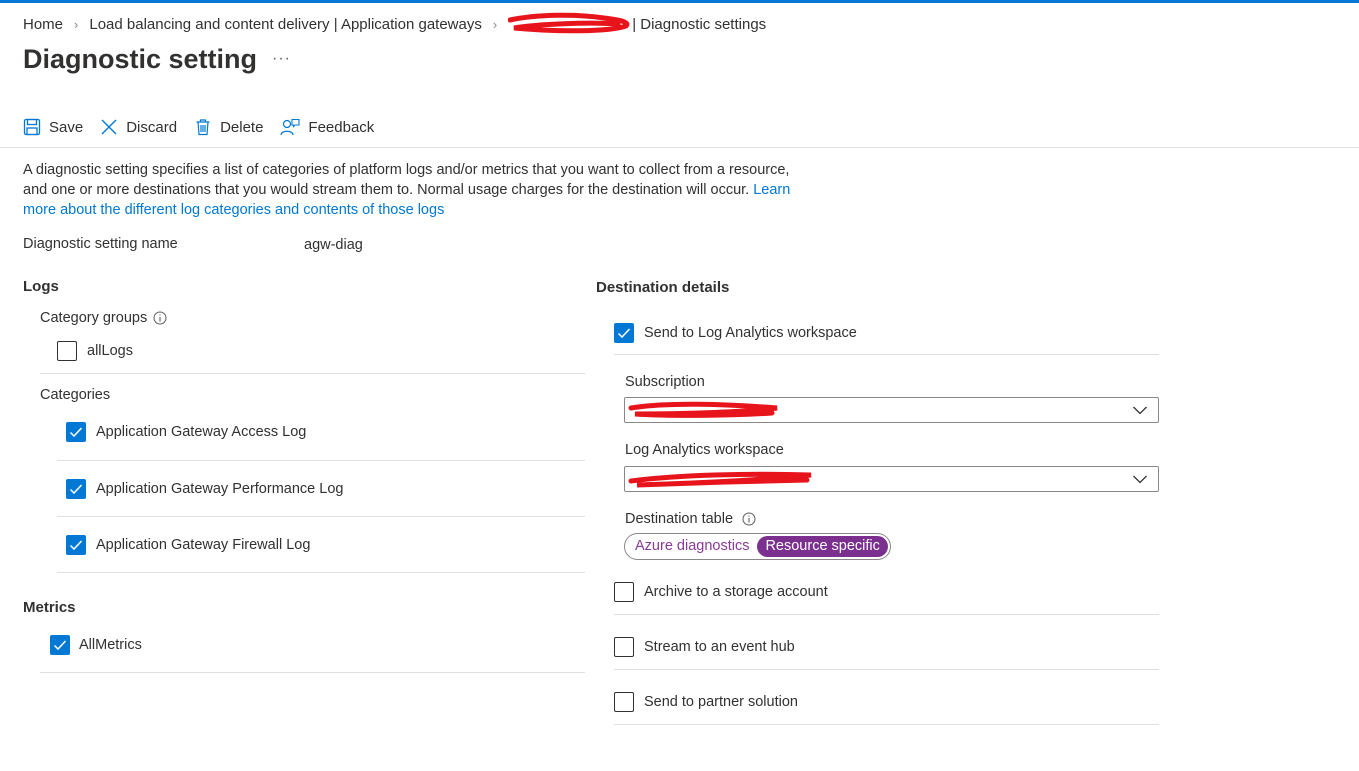 The height and width of the screenshot is (771, 1359). Describe the element at coordinates (203, 545) in the screenshot. I see `category-label: Application Gateway Firewall Log` at that location.